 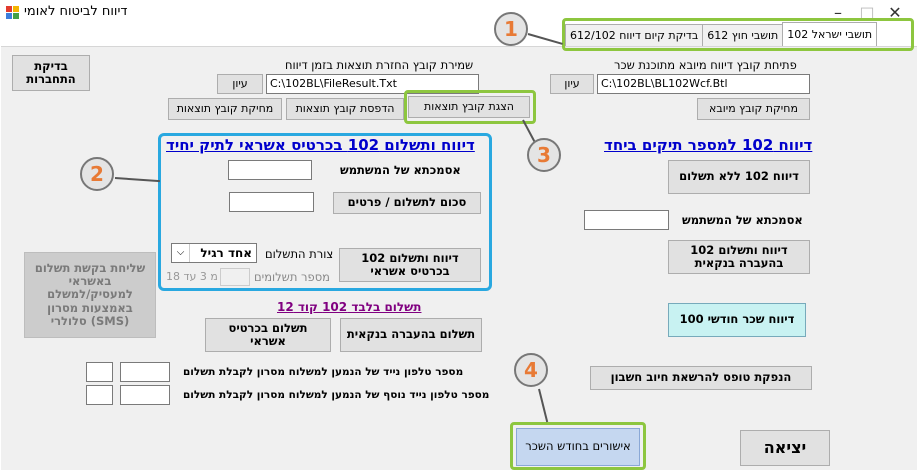 What do you see at coordinates (410, 265) in the screenshot?
I see `credit-report-button: דיווח ותשלום 102 בכרטיס אשראי` at bounding box center [410, 265].